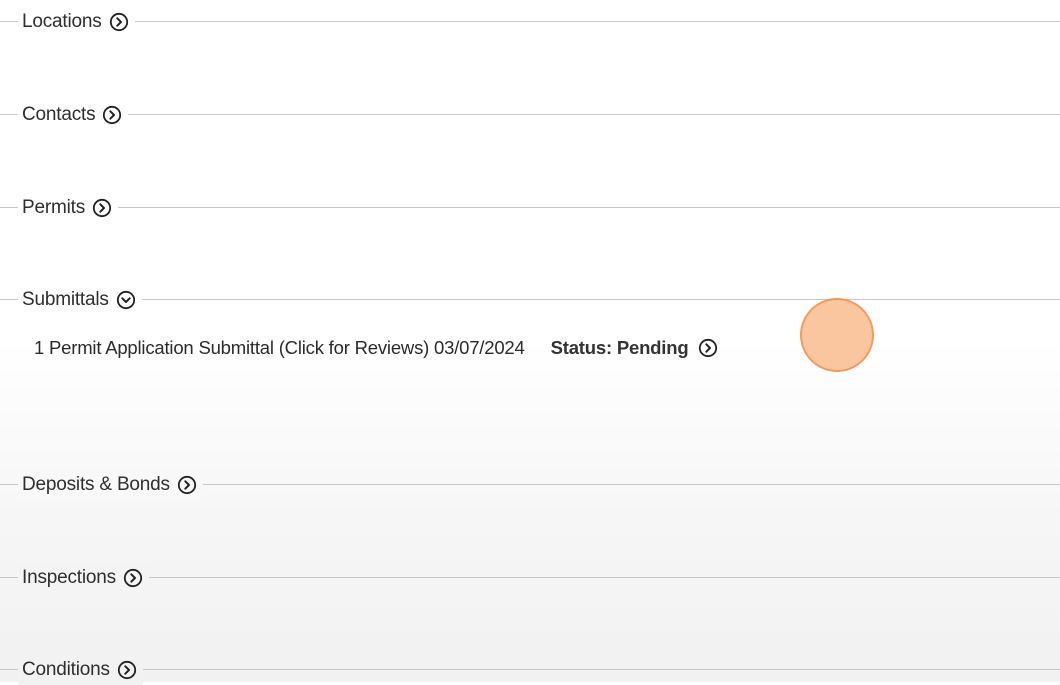 This screenshot has width=1060, height=685. I want to click on section-locations: Locations, so click(530, 22).